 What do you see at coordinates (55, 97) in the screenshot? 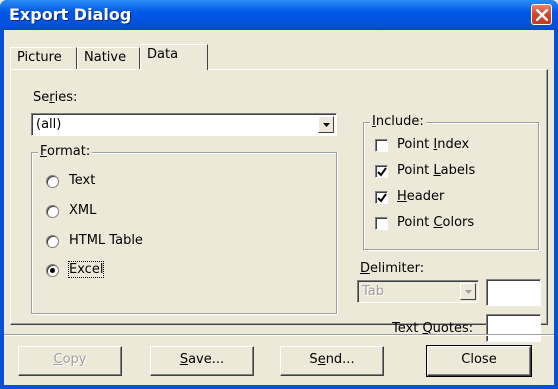
I see `series-label: Series:` at bounding box center [55, 97].